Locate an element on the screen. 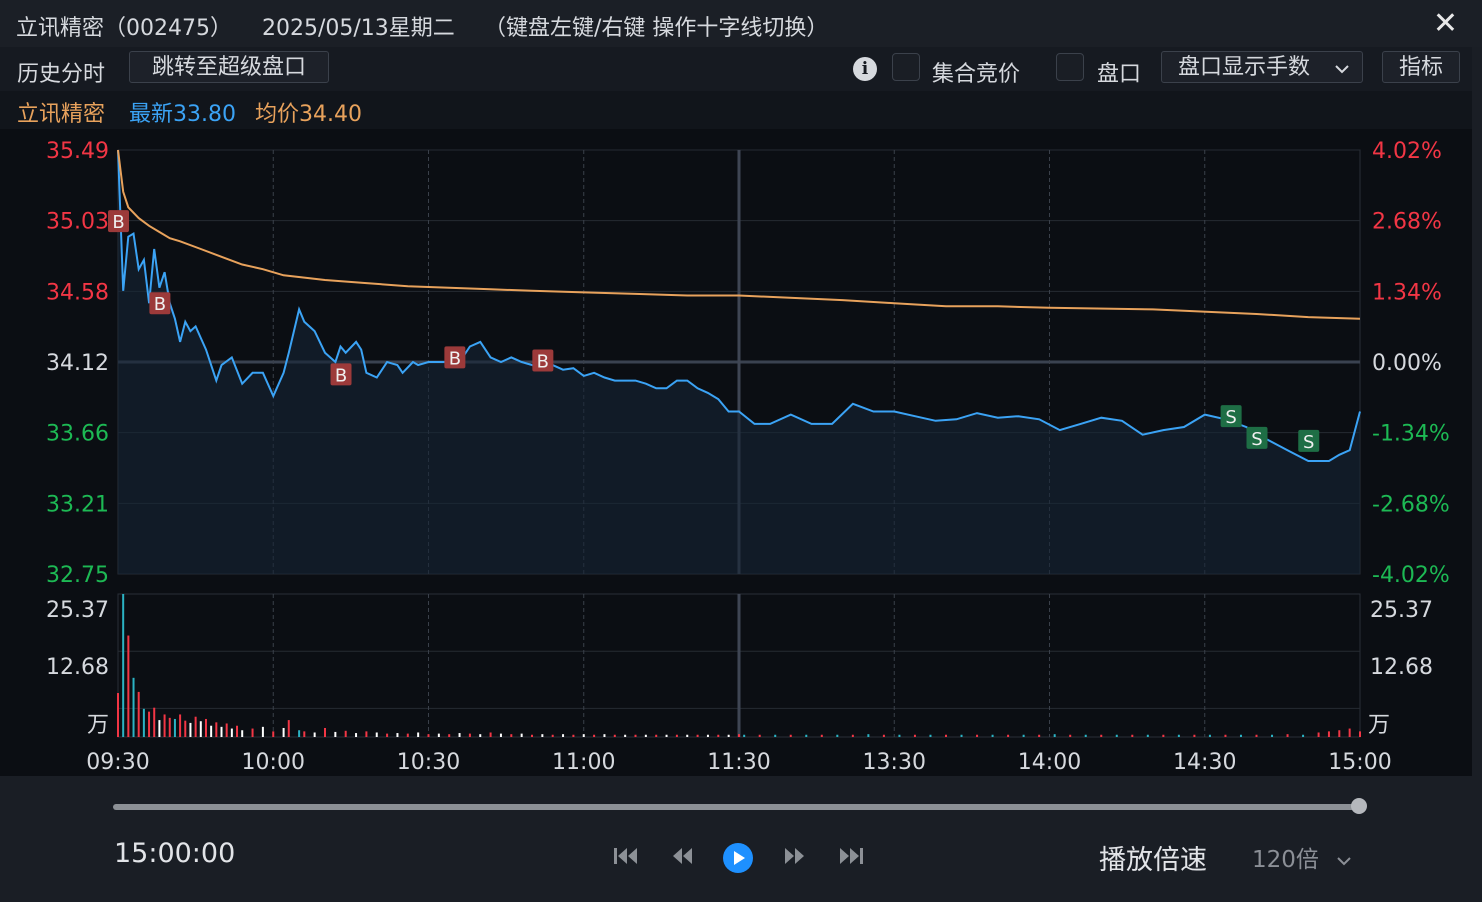 The image size is (1482, 902). percent-tick-label: -1.34% is located at coordinates (1411, 434).